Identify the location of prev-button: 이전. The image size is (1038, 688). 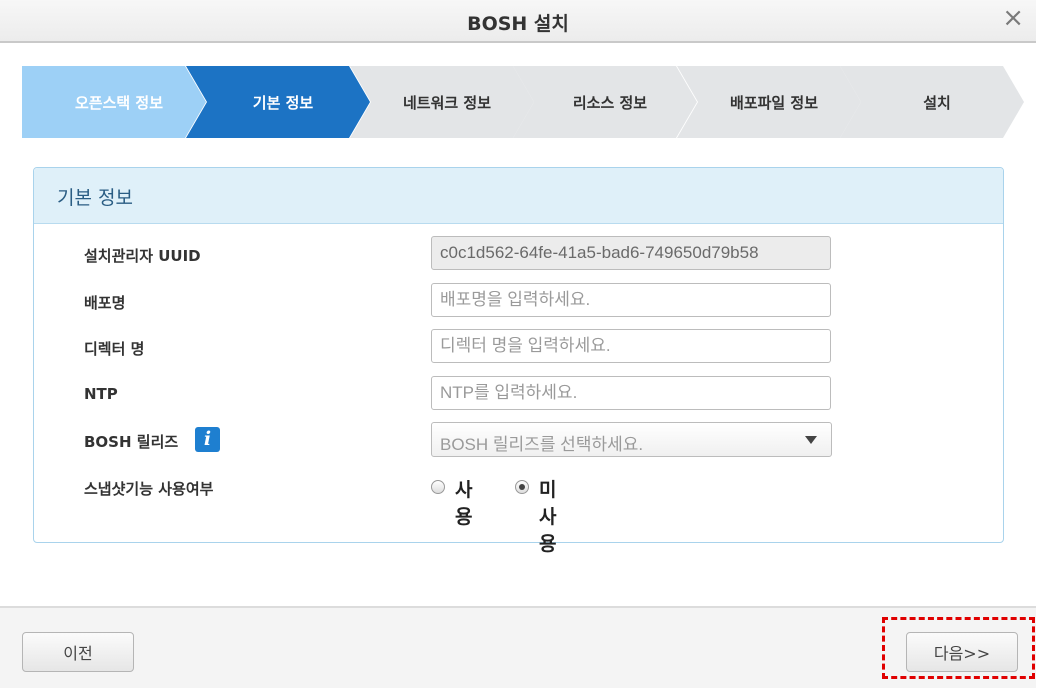
(78, 652).